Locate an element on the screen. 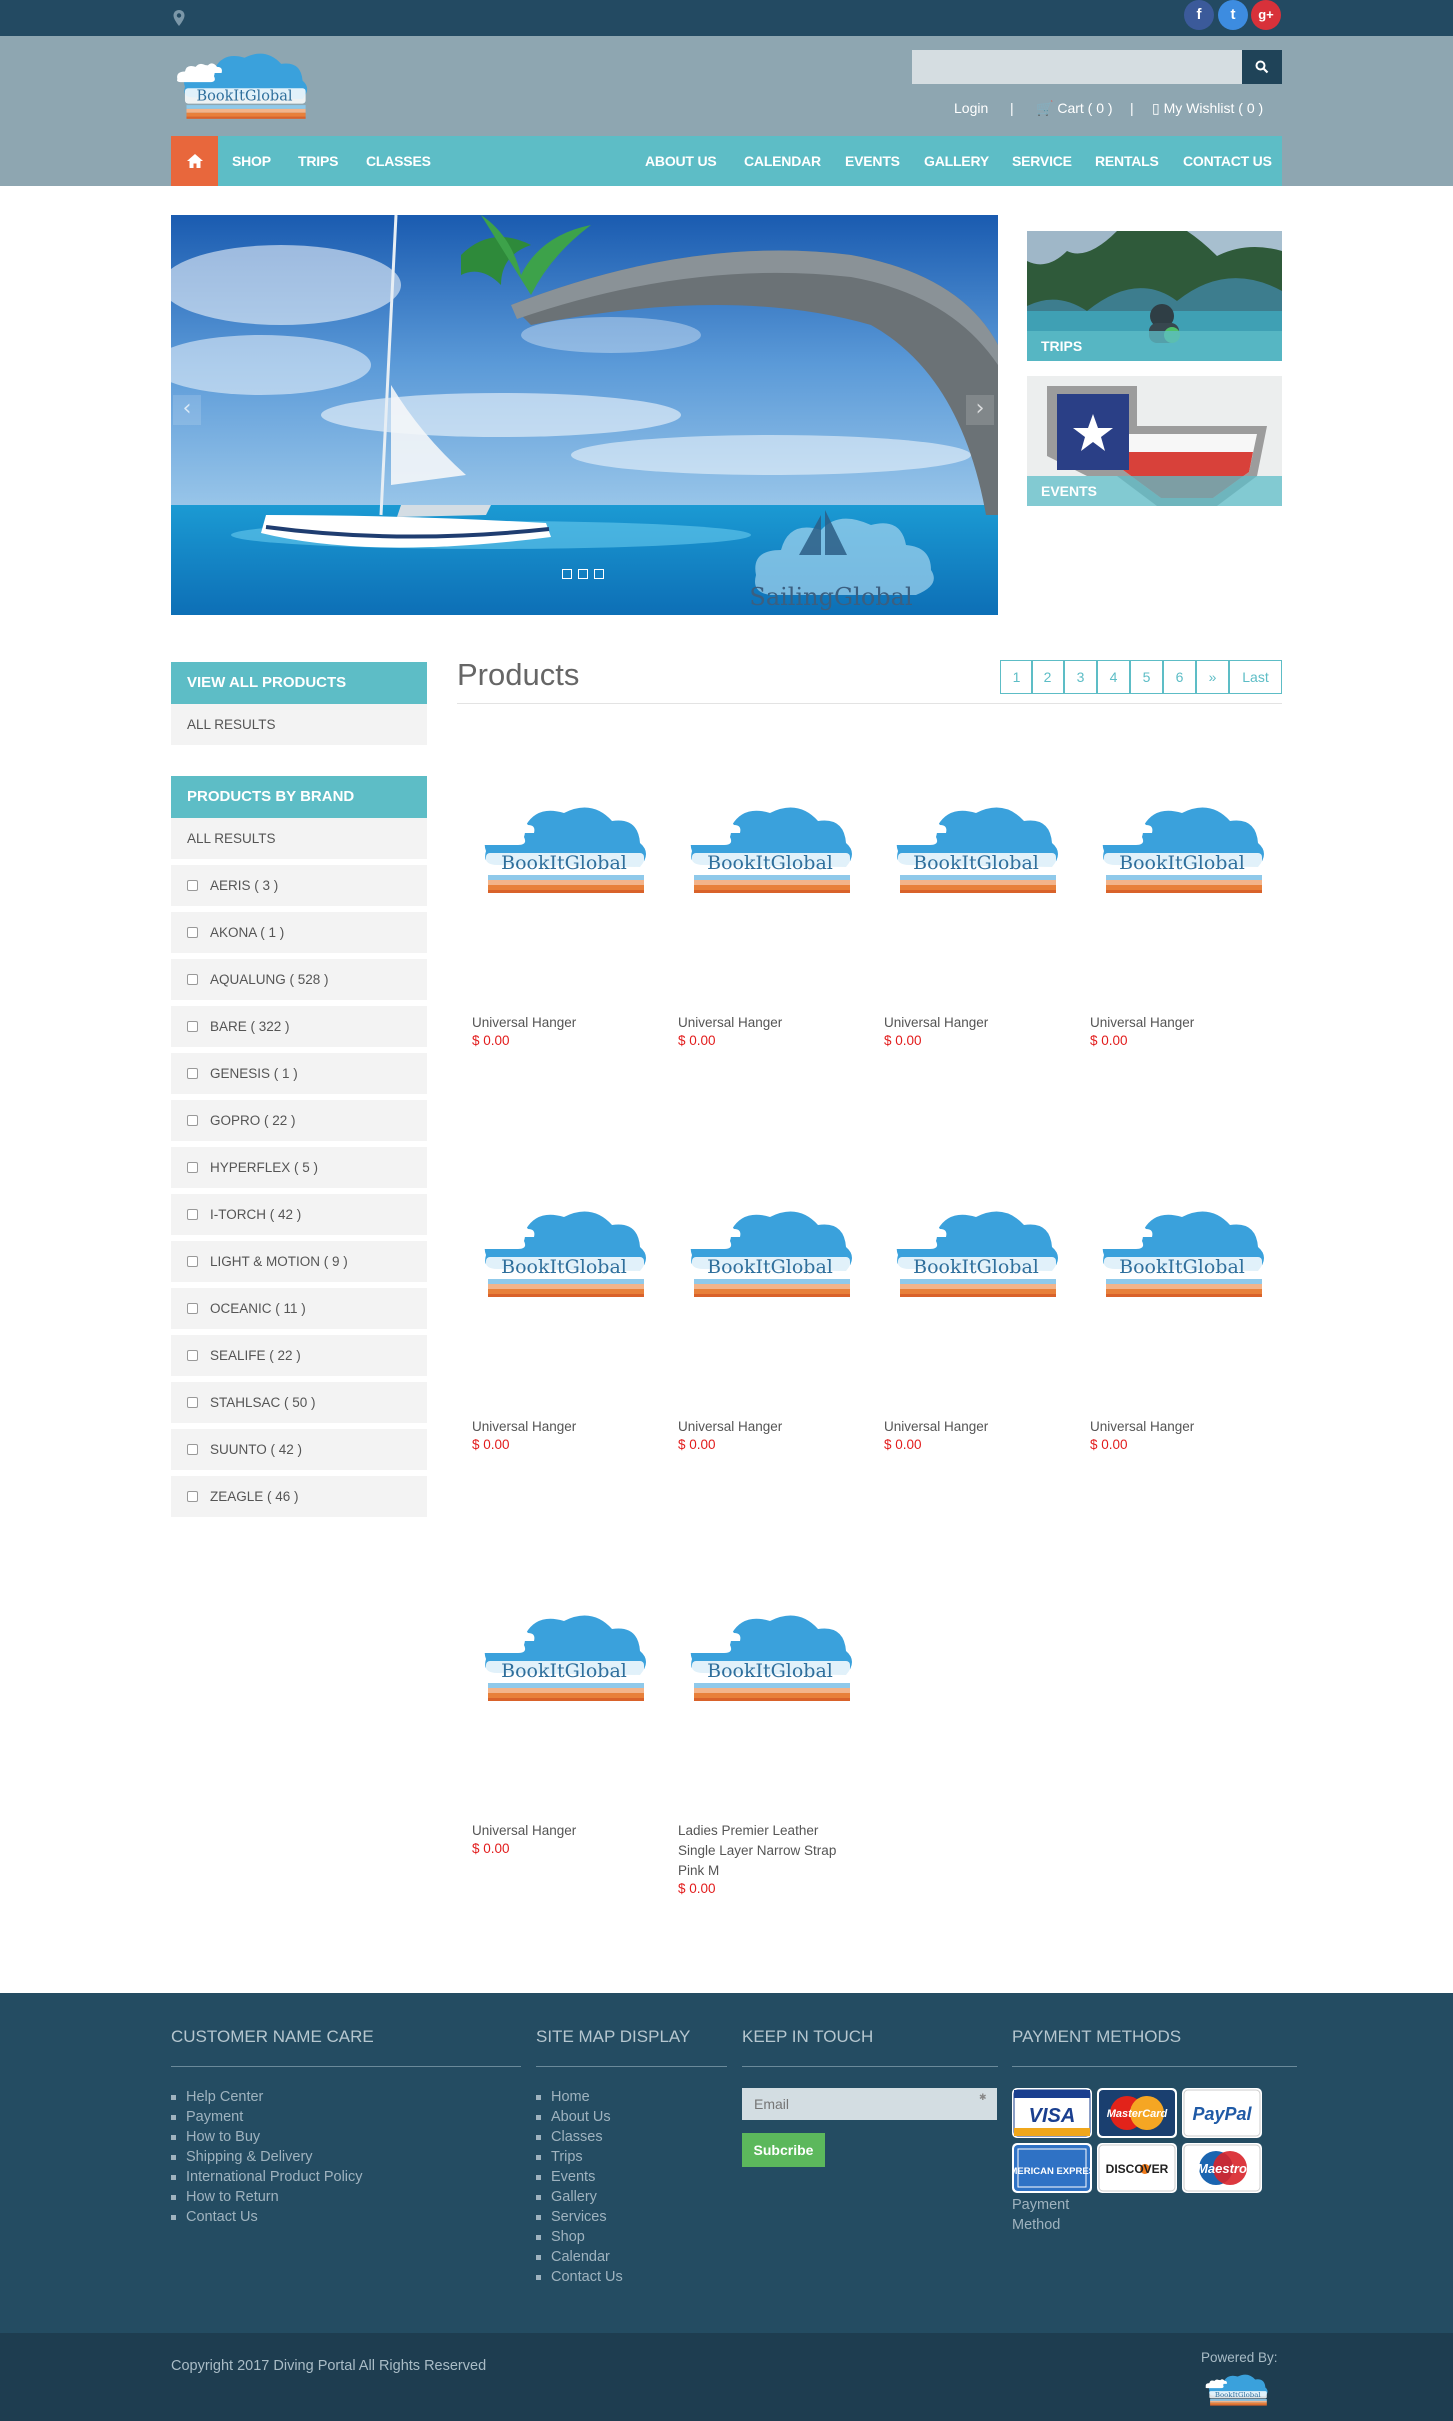 Image resolution: width=1453 pixels, height=2421 pixels. pagination-link: » is located at coordinates (1212, 677).